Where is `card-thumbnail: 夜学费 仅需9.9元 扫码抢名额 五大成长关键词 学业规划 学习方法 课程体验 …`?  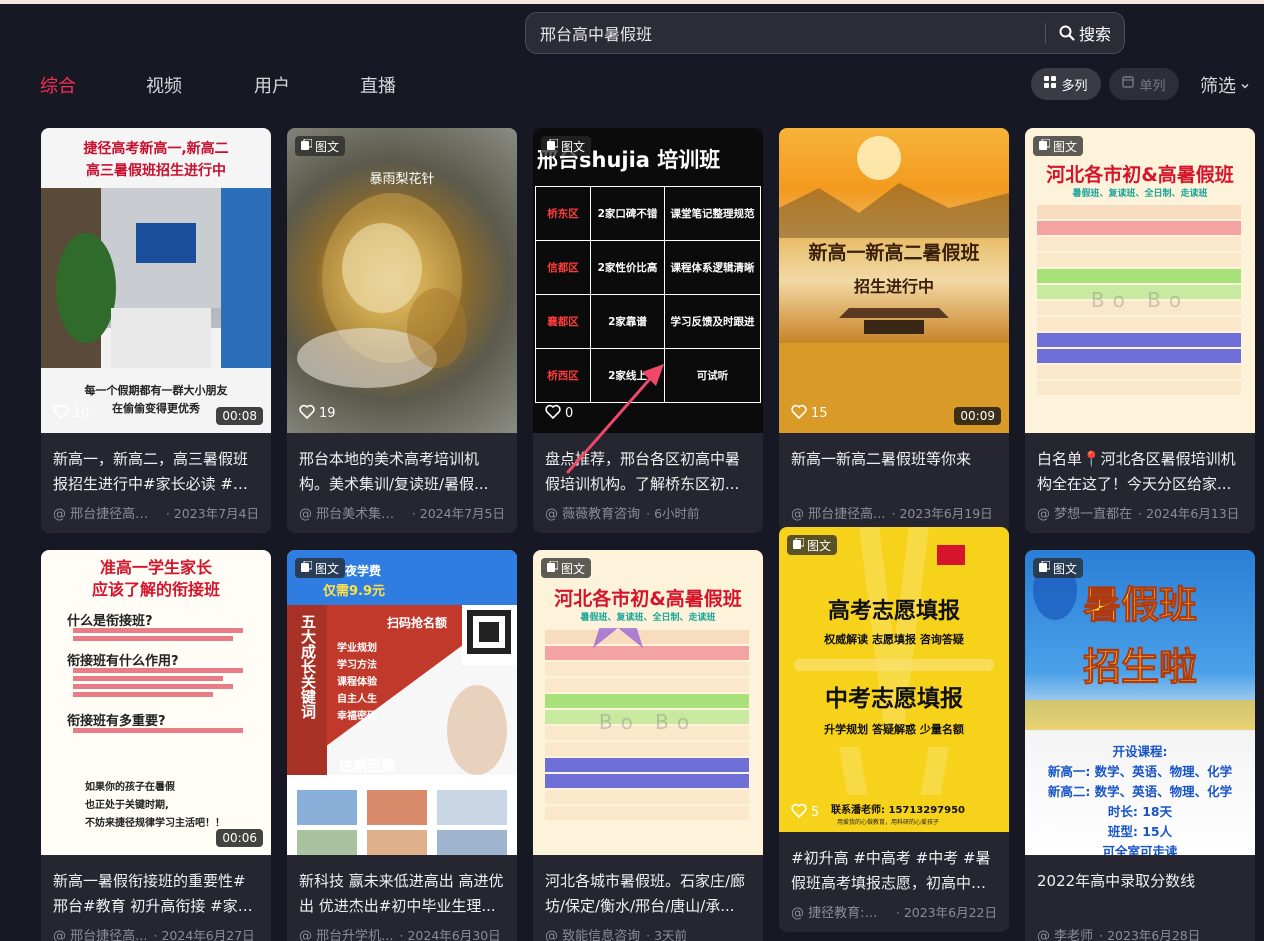 card-thumbnail: 夜学费 仅需9.9元 扫码抢名额 五大成长关键词 学业规划 学习方法 课程体验 … is located at coordinates (402, 702).